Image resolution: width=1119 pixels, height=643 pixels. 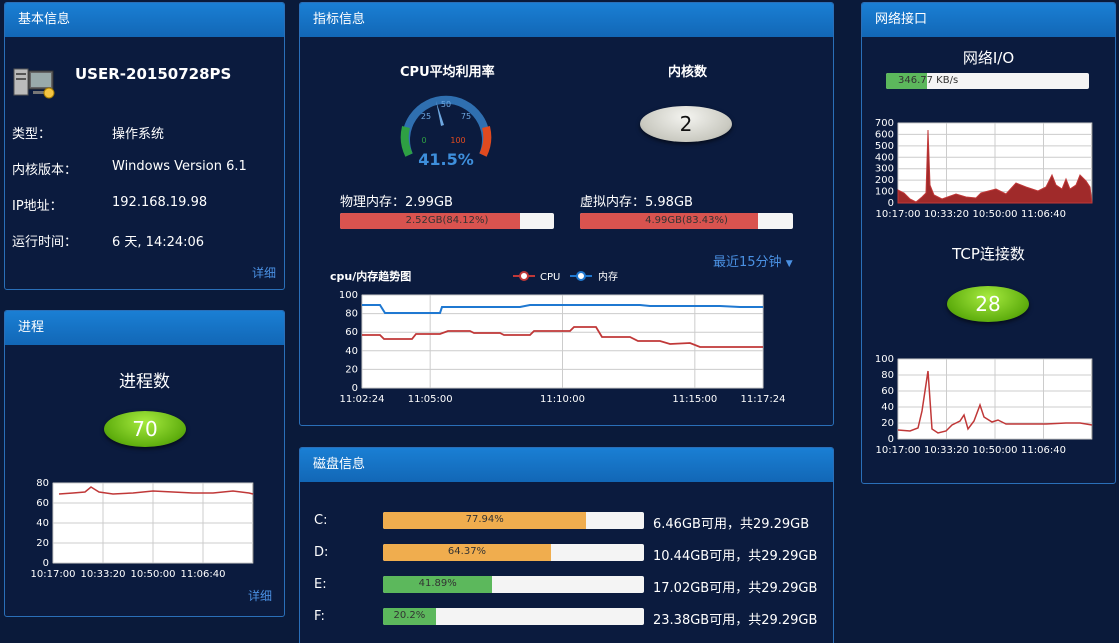 What do you see at coordinates (37, 206) in the screenshot?
I see `basic-row-label: IP地址：` at bounding box center [37, 206].